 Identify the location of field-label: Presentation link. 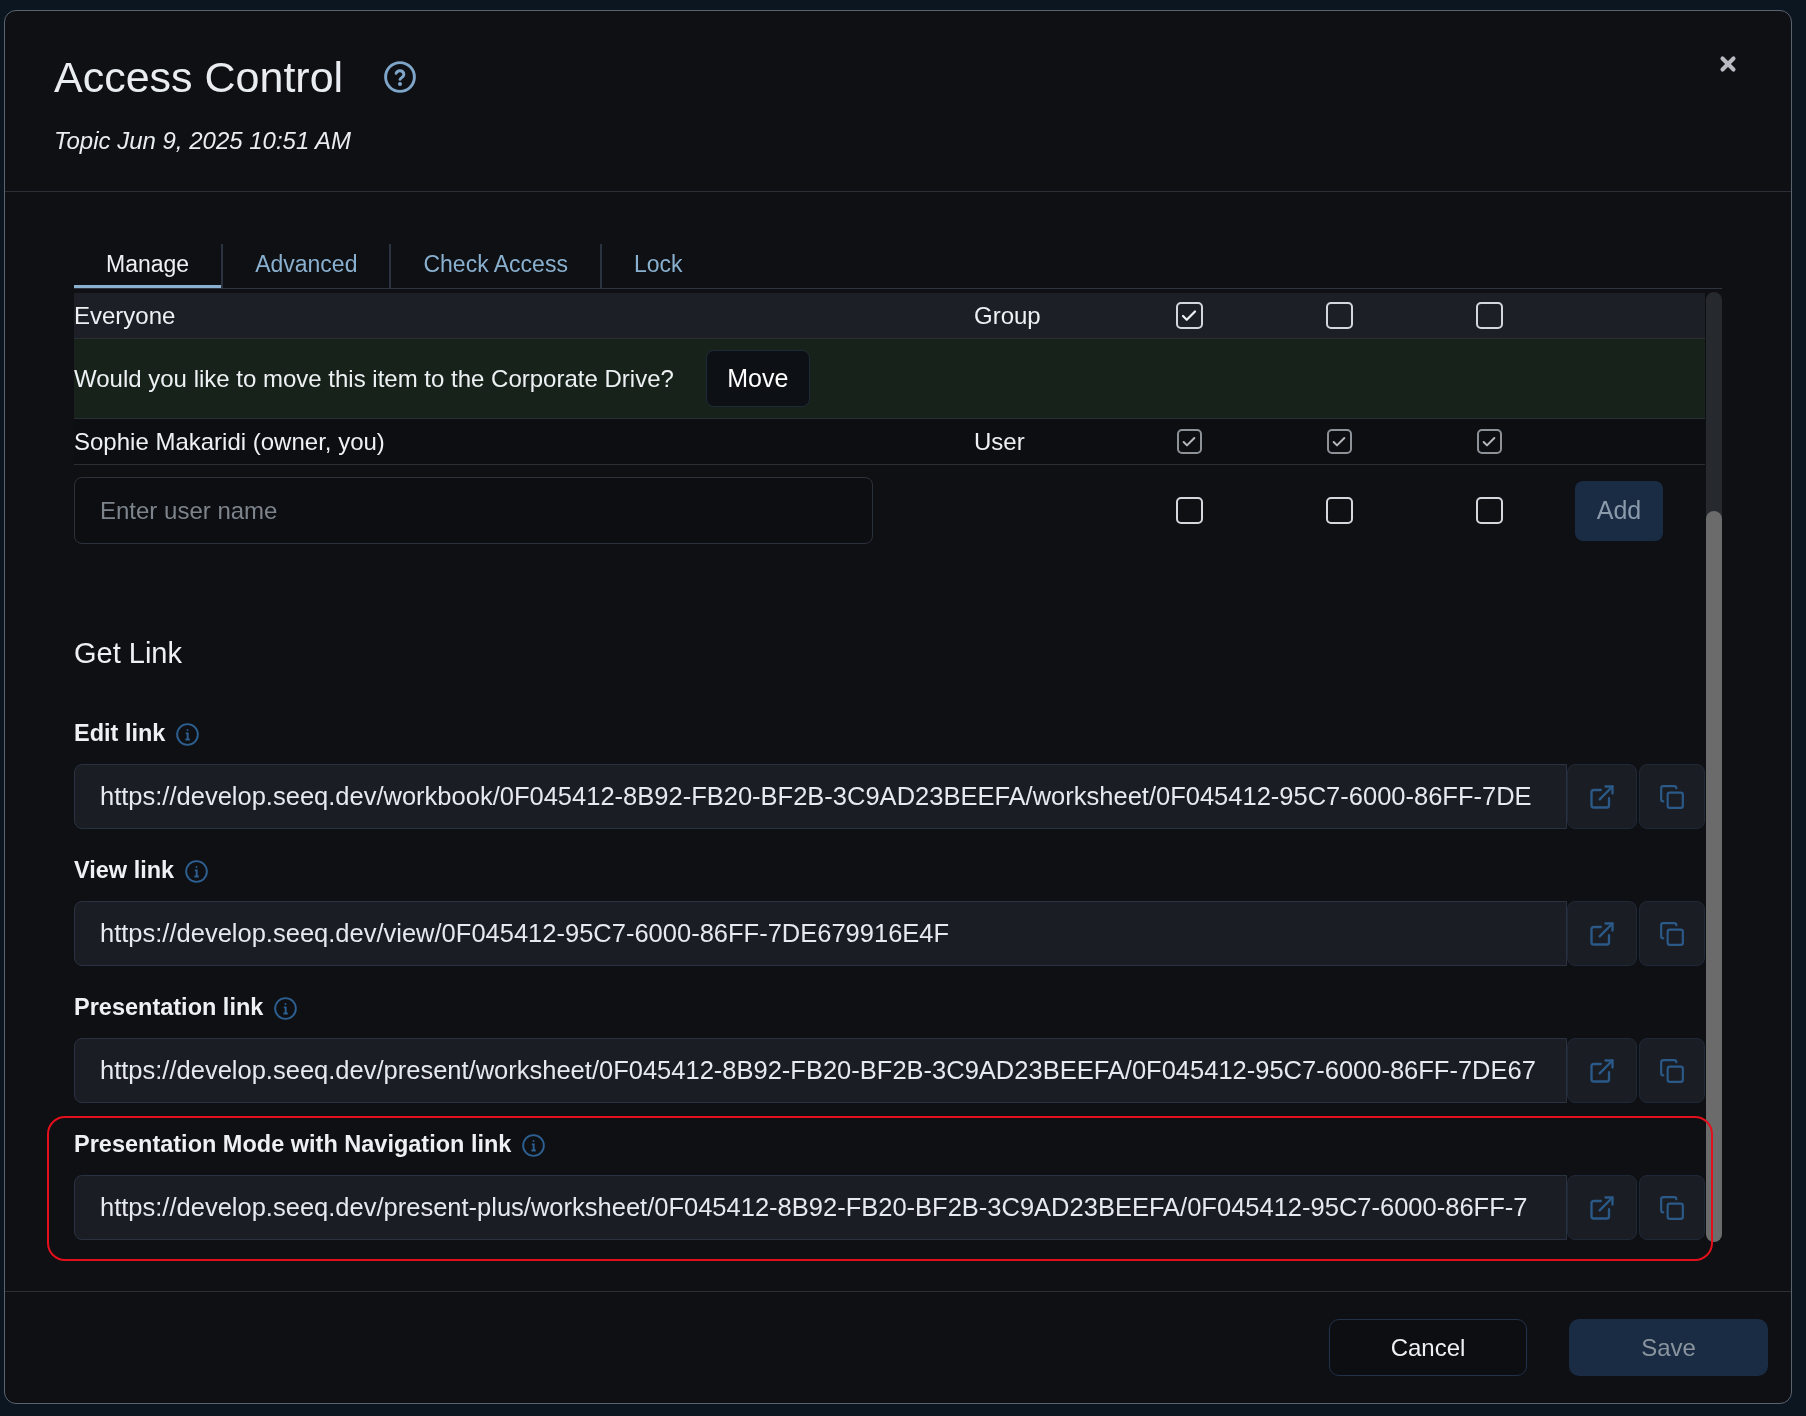
(169, 1008).